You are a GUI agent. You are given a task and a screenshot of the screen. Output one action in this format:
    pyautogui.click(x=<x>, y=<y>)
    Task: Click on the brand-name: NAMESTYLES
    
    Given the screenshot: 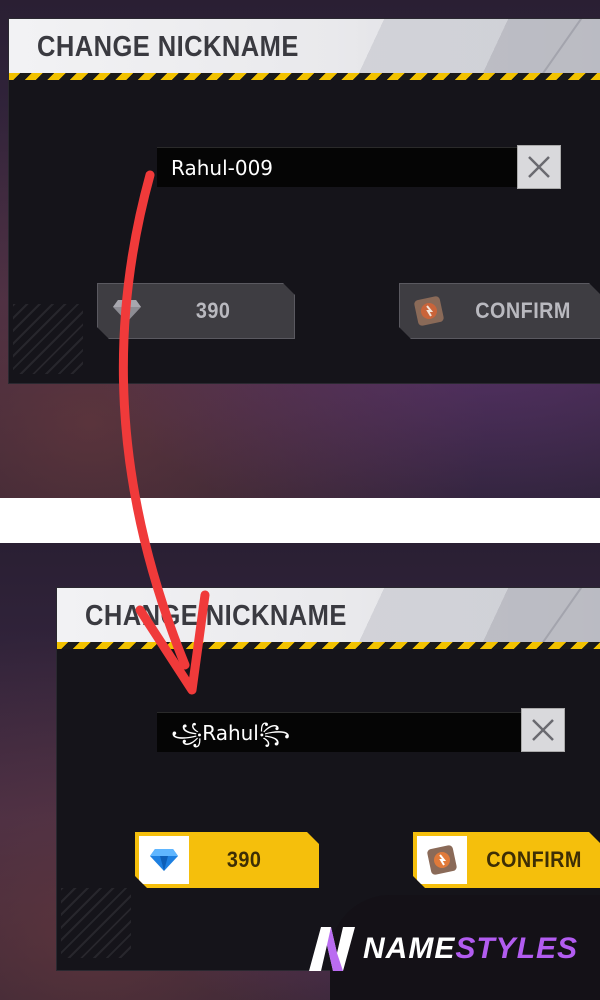 What is the action you would take?
    pyautogui.click(x=470, y=949)
    